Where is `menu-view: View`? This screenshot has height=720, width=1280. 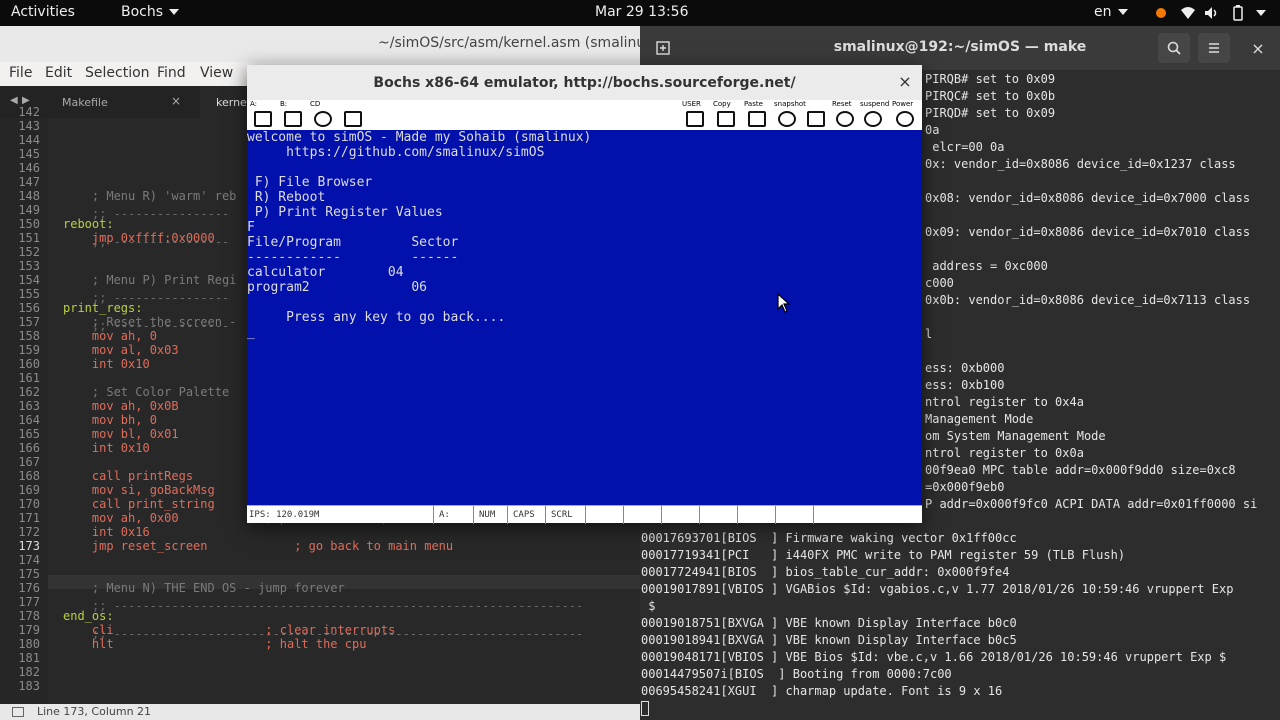 menu-view: View is located at coordinates (216, 73).